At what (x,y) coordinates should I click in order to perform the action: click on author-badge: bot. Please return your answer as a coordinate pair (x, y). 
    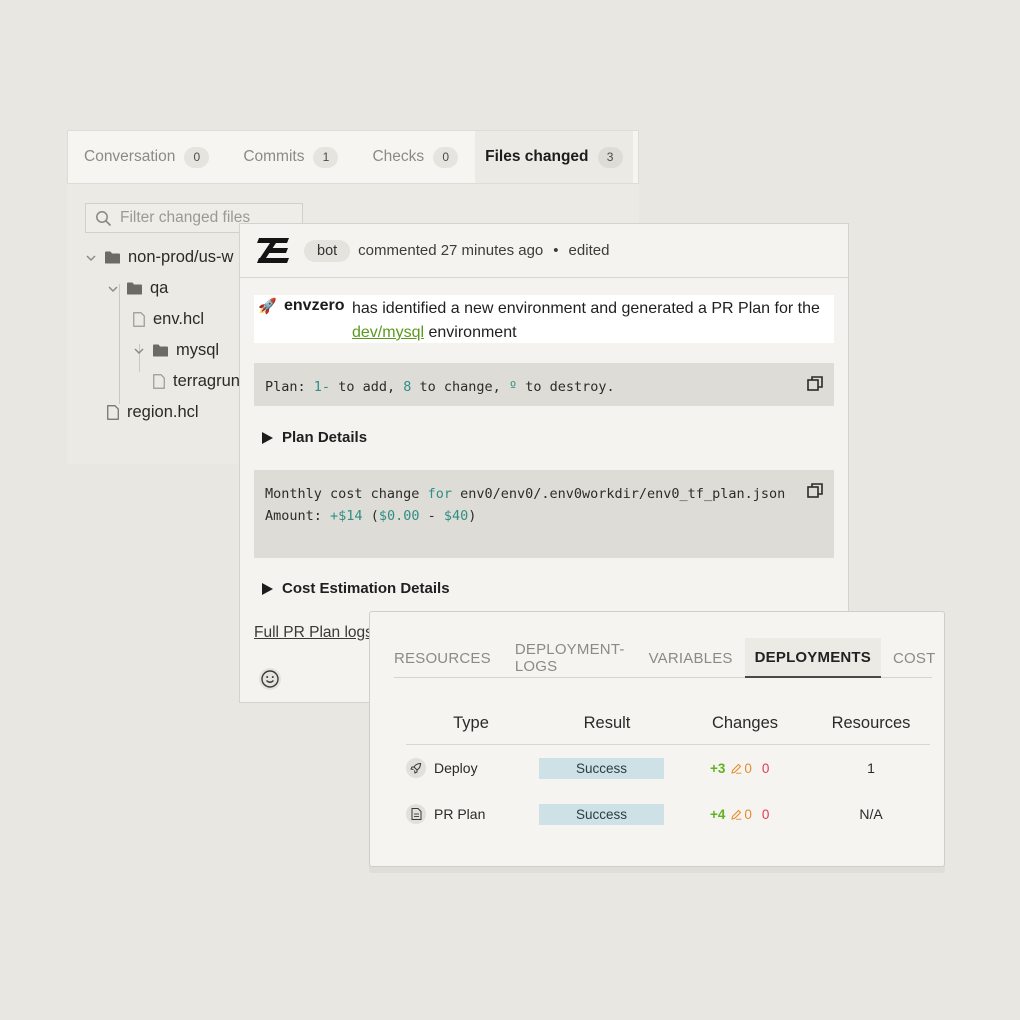
    Looking at the image, I should click on (327, 250).